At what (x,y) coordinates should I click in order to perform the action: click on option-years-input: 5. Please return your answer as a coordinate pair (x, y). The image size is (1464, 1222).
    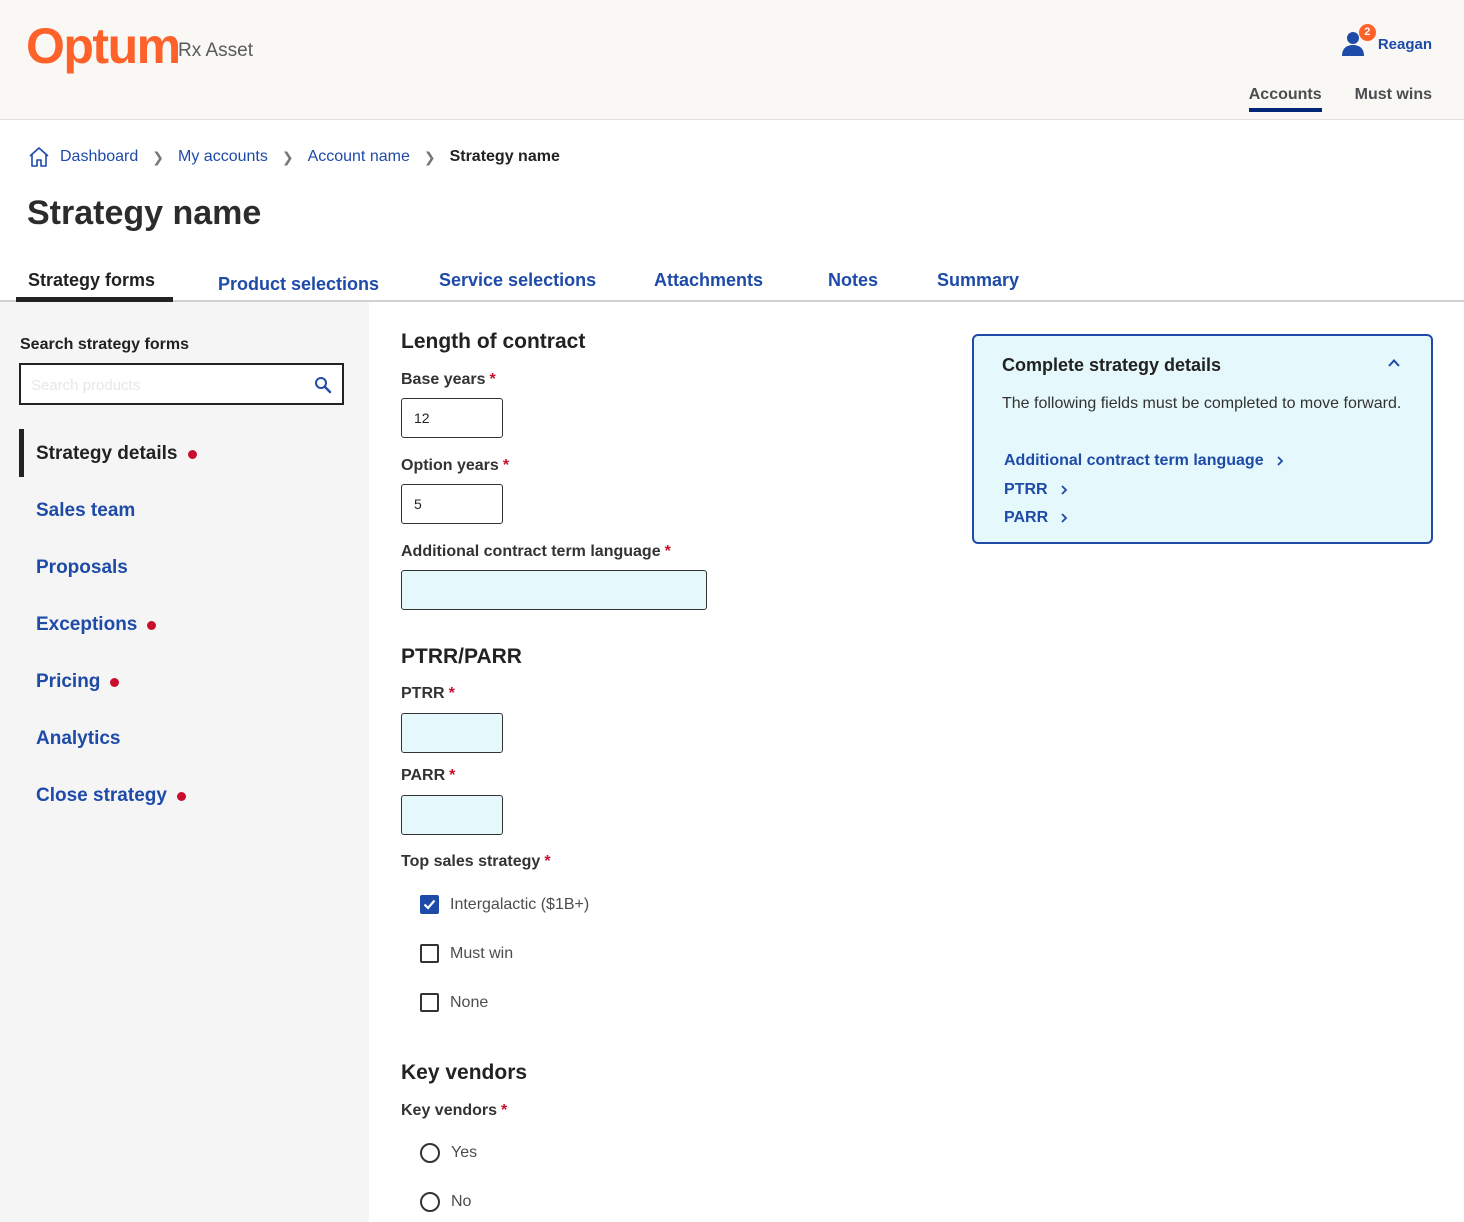
    Looking at the image, I should click on (452, 504).